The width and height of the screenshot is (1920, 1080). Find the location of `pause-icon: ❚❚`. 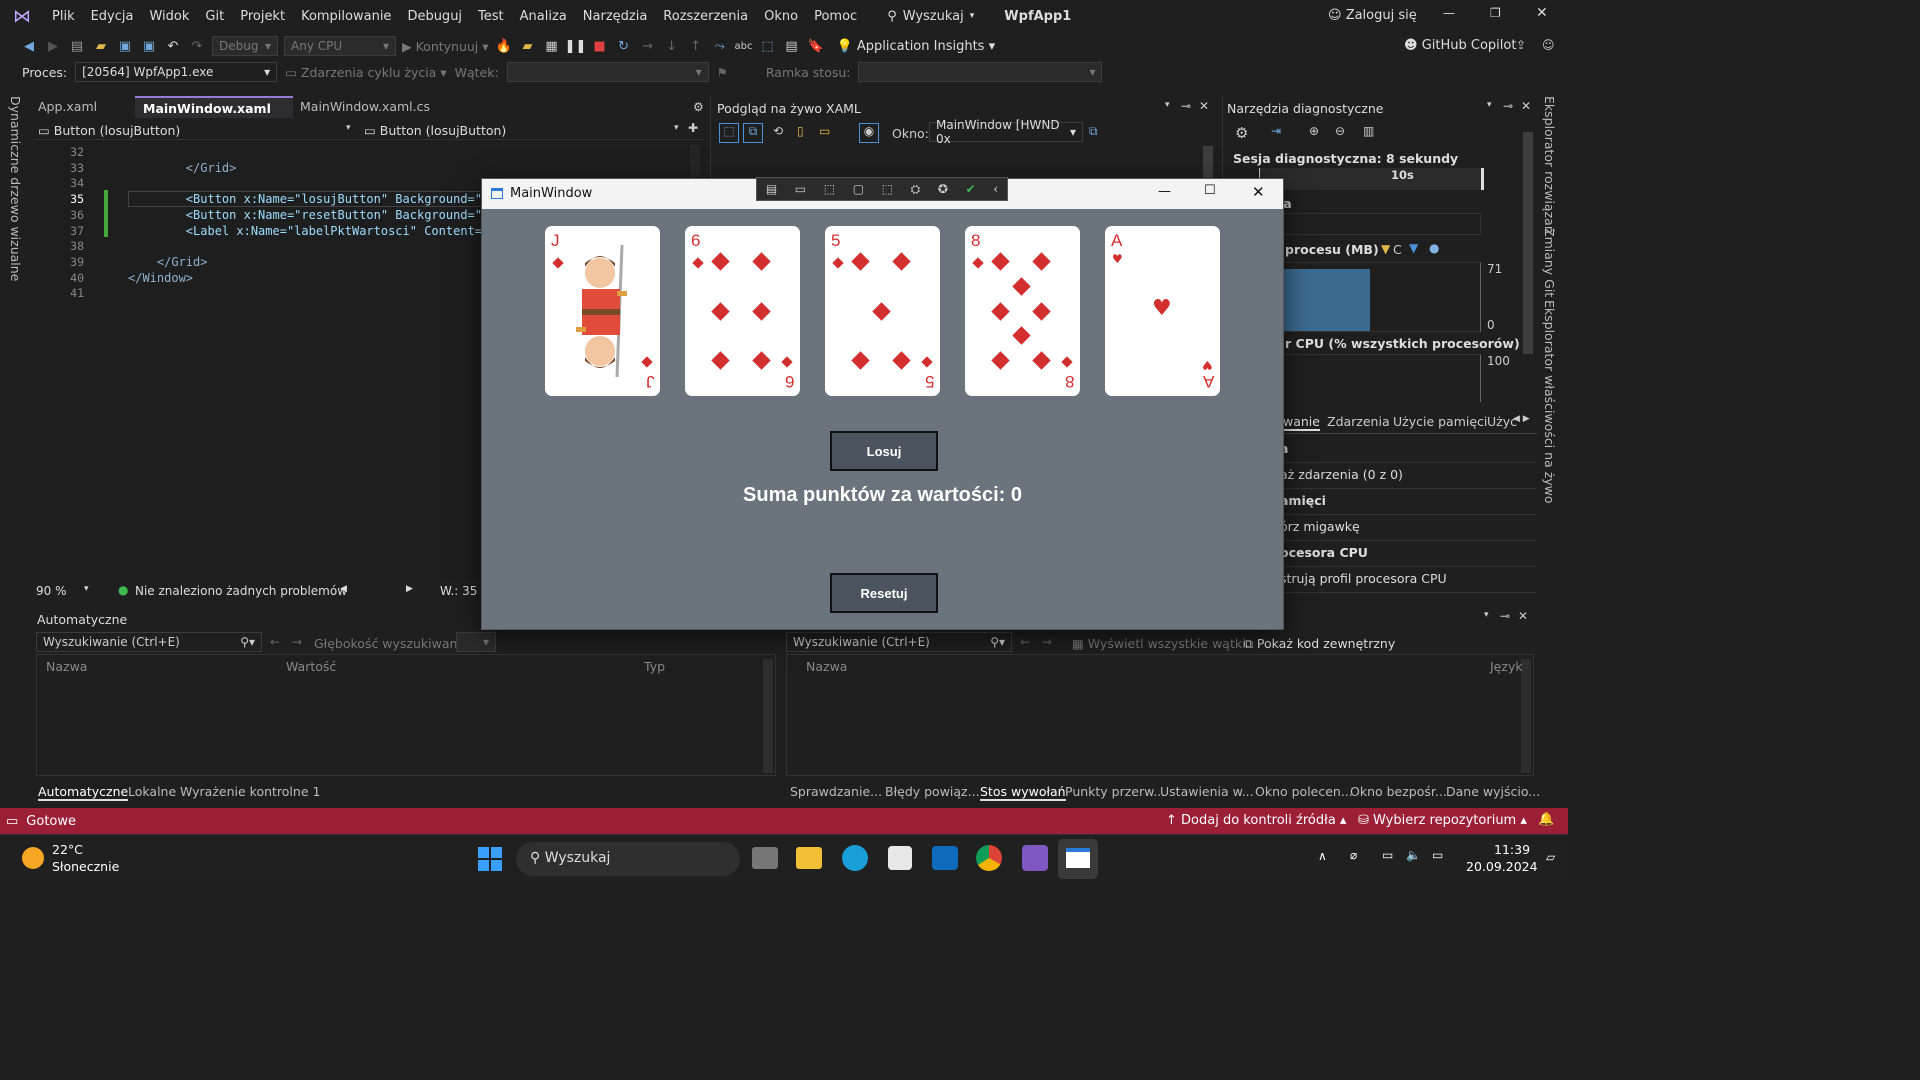

pause-icon: ❚❚ is located at coordinates (576, 46).